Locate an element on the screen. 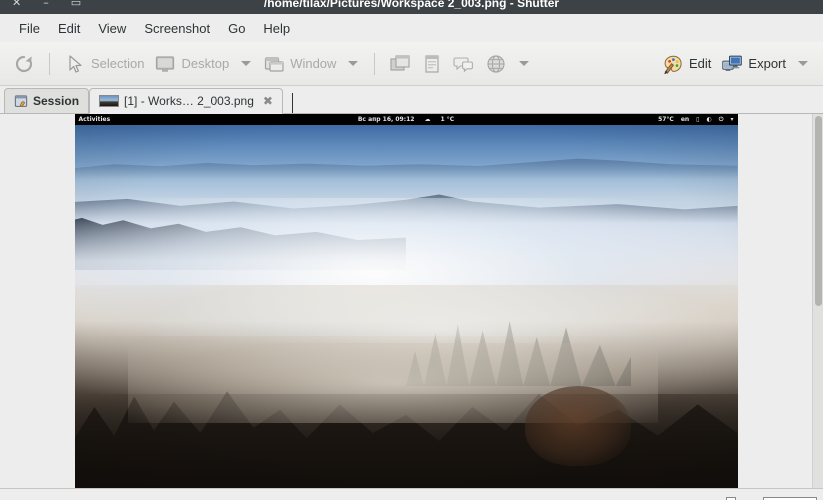 The image size is (823, 500). web-page-icon is located at coordinates (432, 63).